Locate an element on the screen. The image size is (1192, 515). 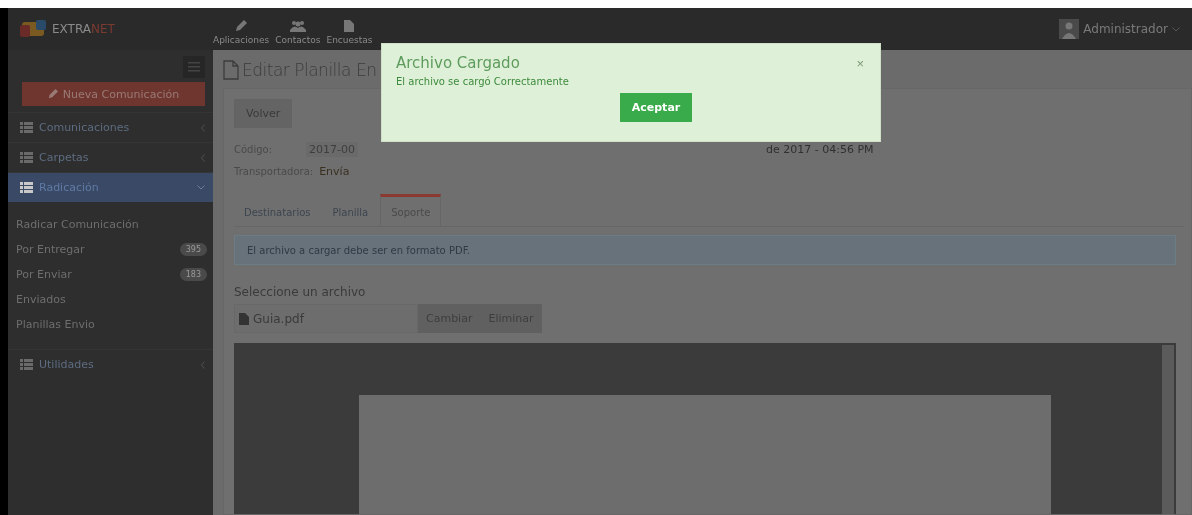
scrollbar is located at coordinates (1168, 429).